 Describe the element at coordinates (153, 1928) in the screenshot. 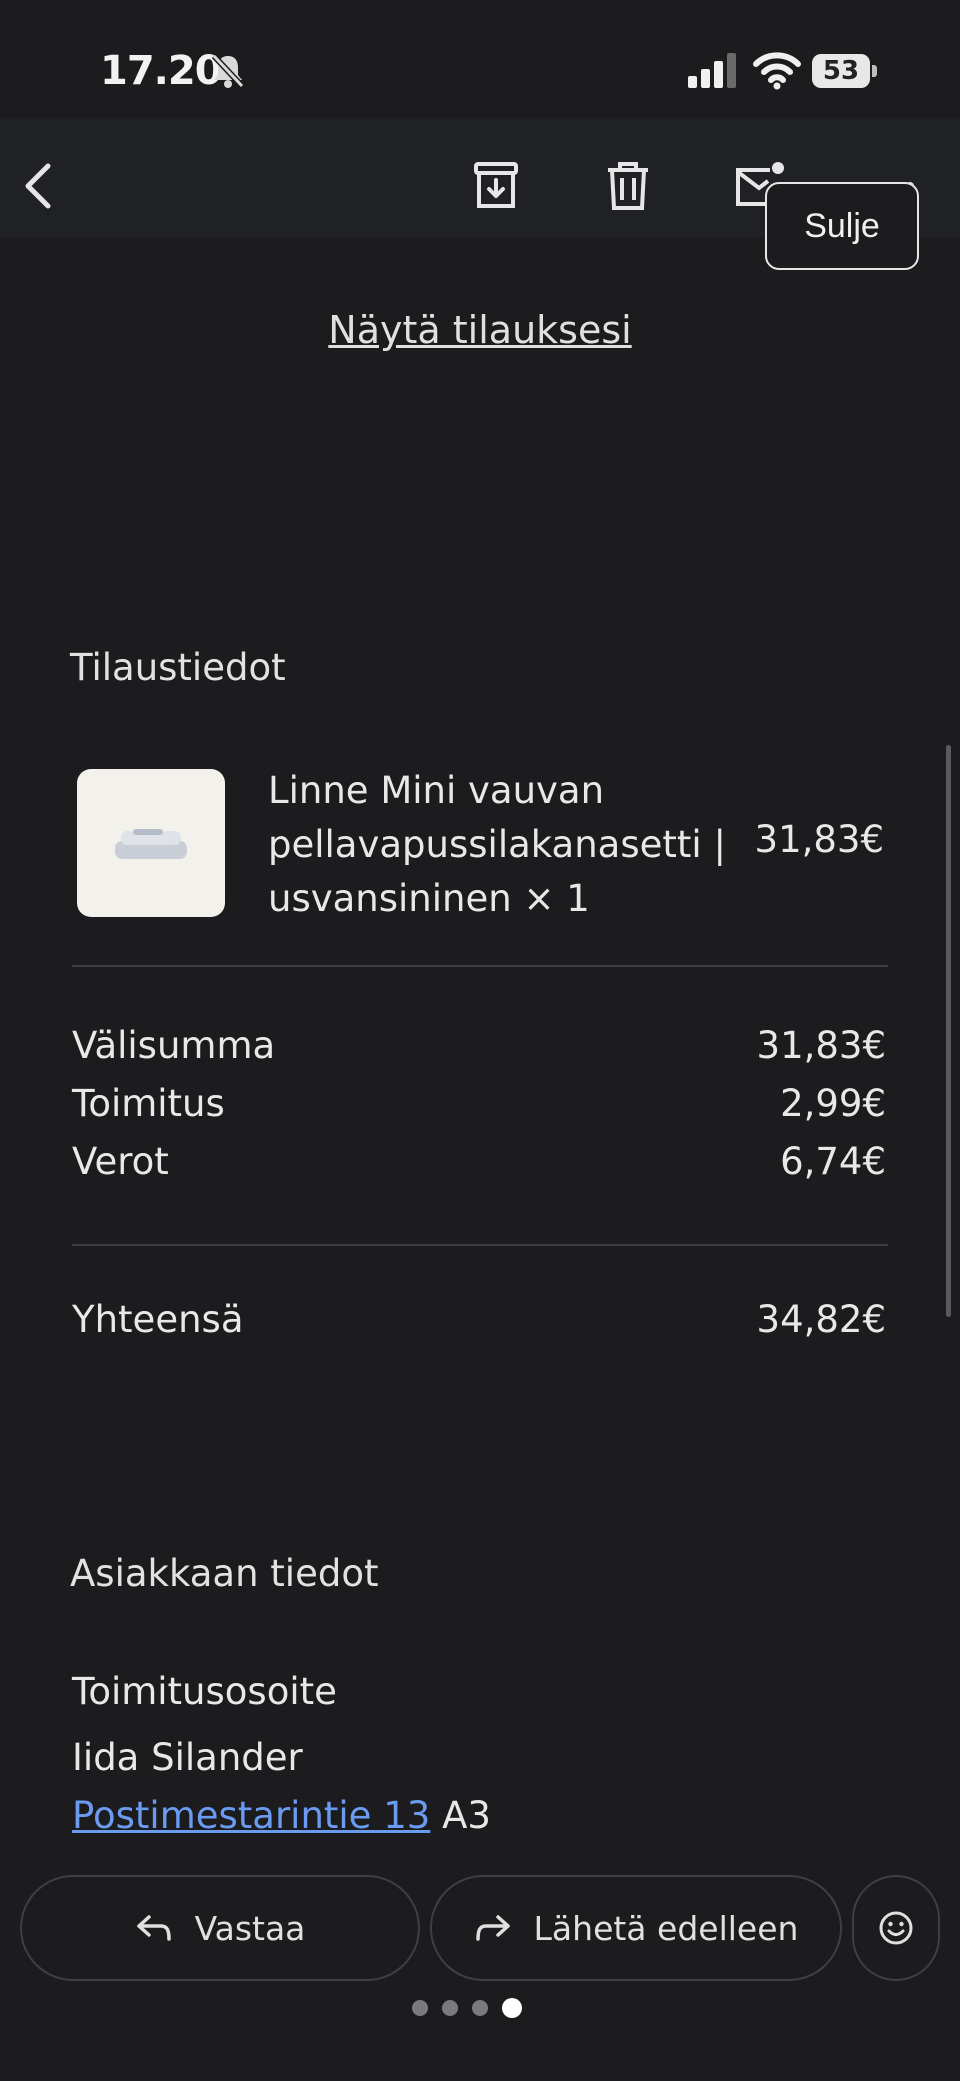

I see `reply-icon` at that location.